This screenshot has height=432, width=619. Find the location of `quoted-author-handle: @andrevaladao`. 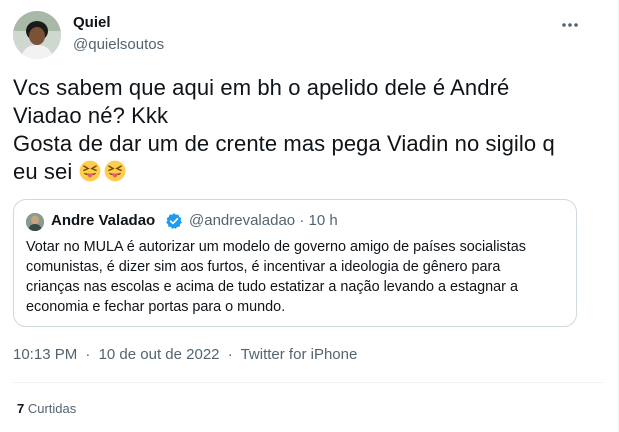

quoted-author-handle: @andrevaladao is located at coordinates (242, 220).